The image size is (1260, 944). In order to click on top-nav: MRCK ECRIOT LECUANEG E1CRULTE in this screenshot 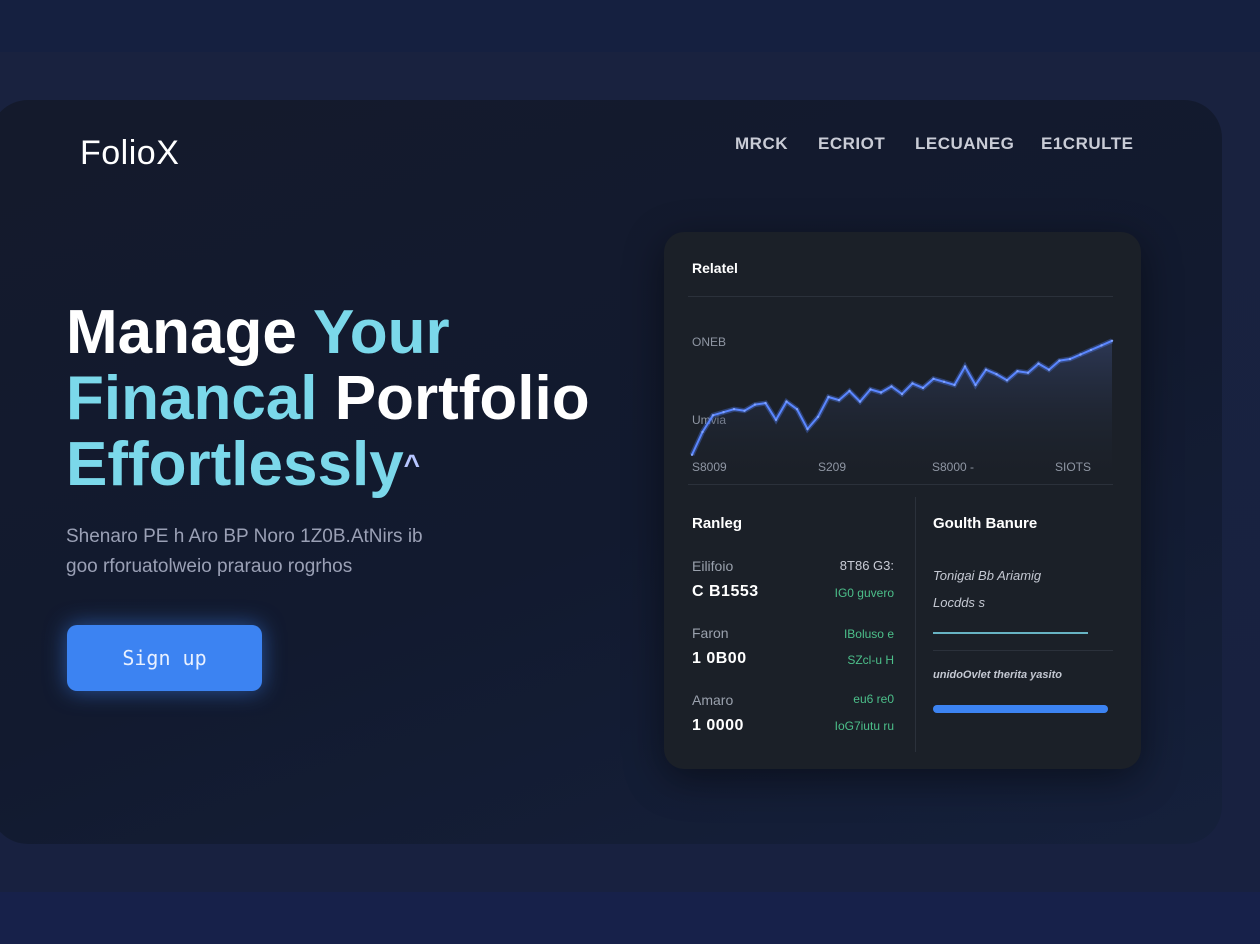, I will do `click(916, 146)`.